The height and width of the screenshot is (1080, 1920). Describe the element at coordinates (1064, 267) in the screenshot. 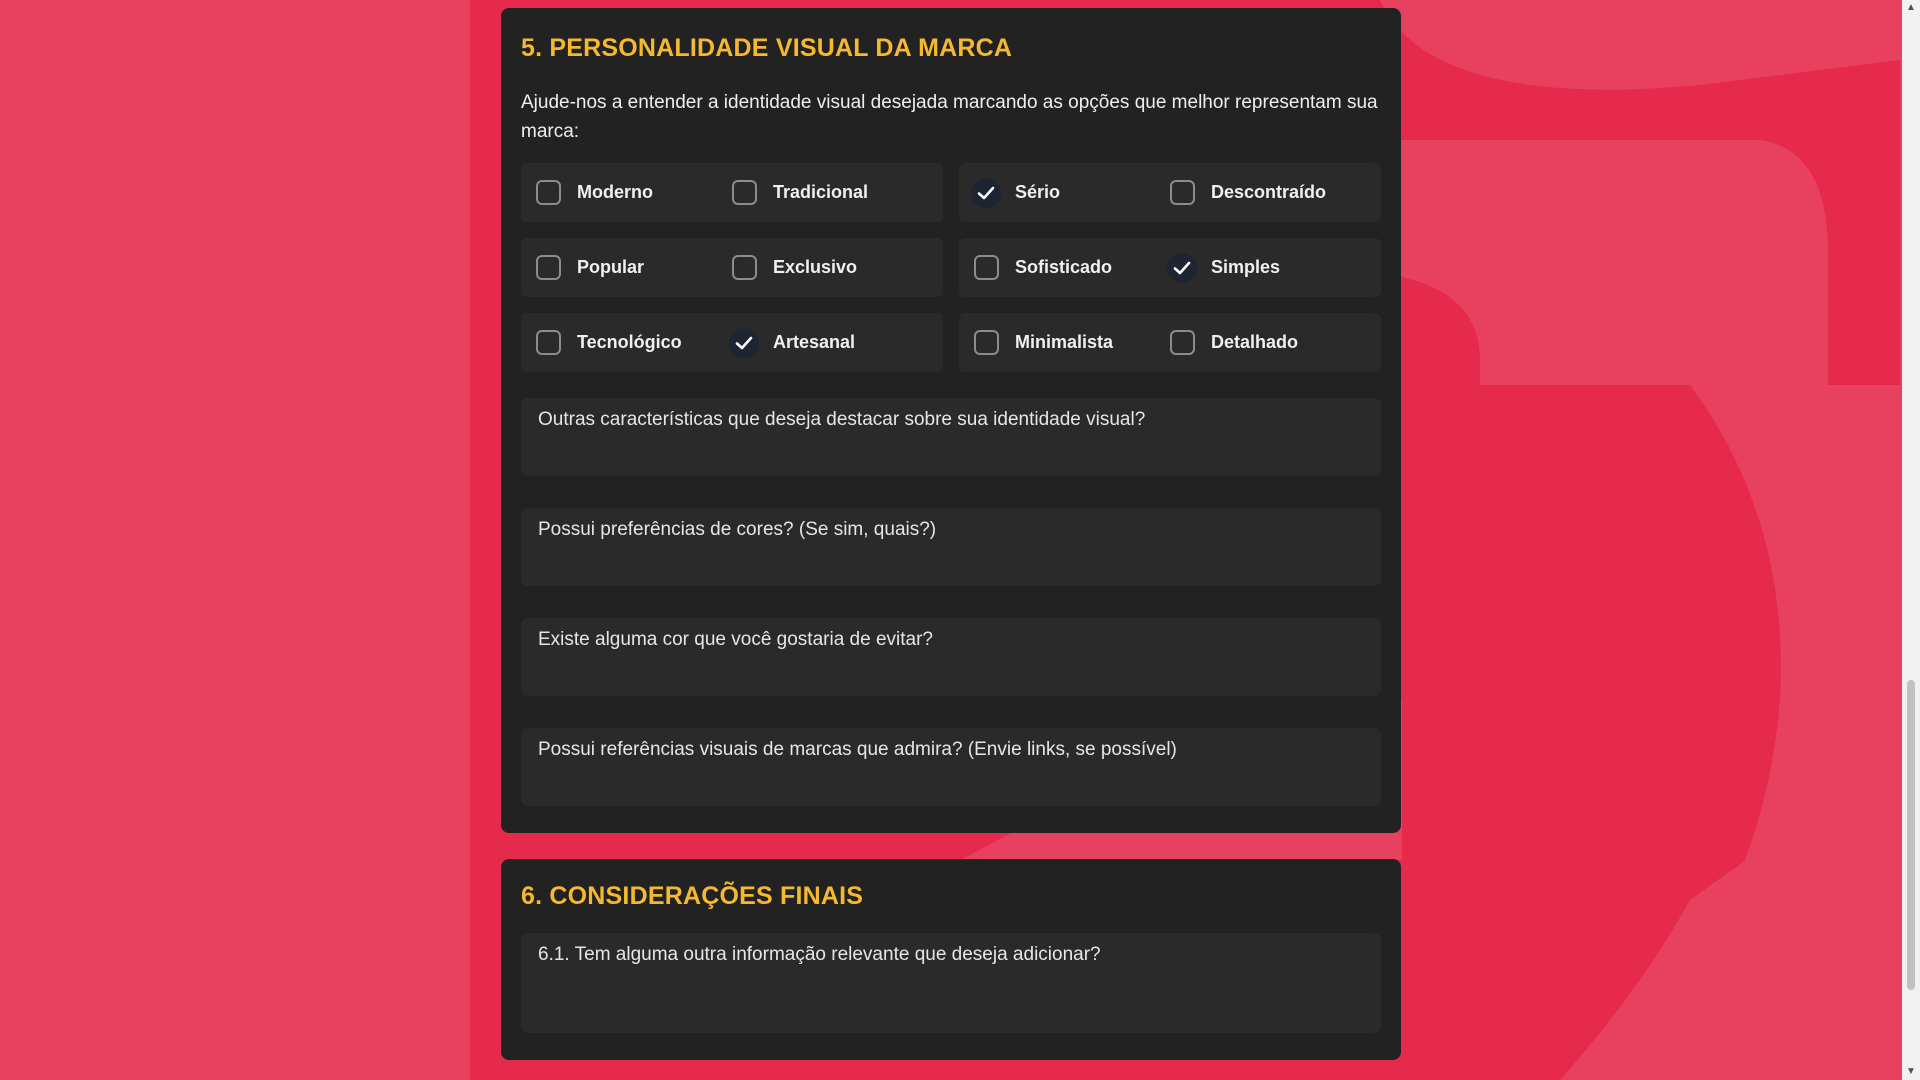

I see `option-label: Sofisticado` at that location.